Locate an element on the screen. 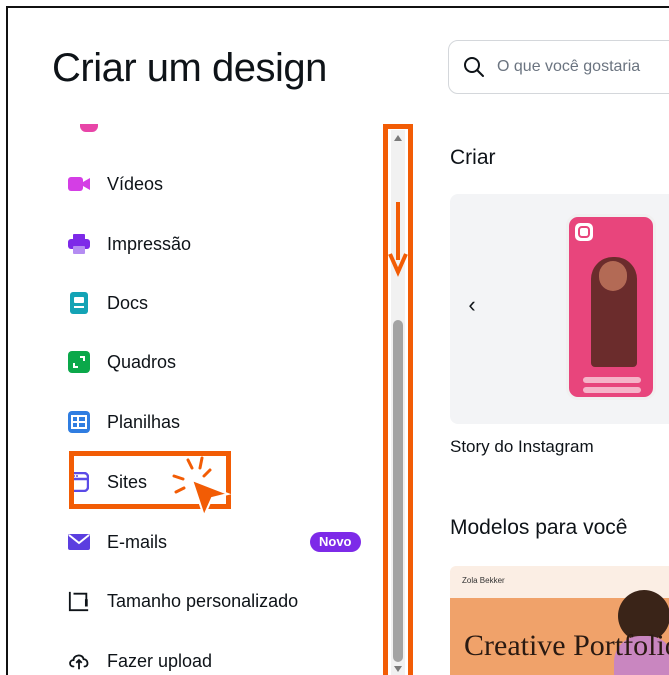  whiteboard-icon is located at coordinates (79, 362).